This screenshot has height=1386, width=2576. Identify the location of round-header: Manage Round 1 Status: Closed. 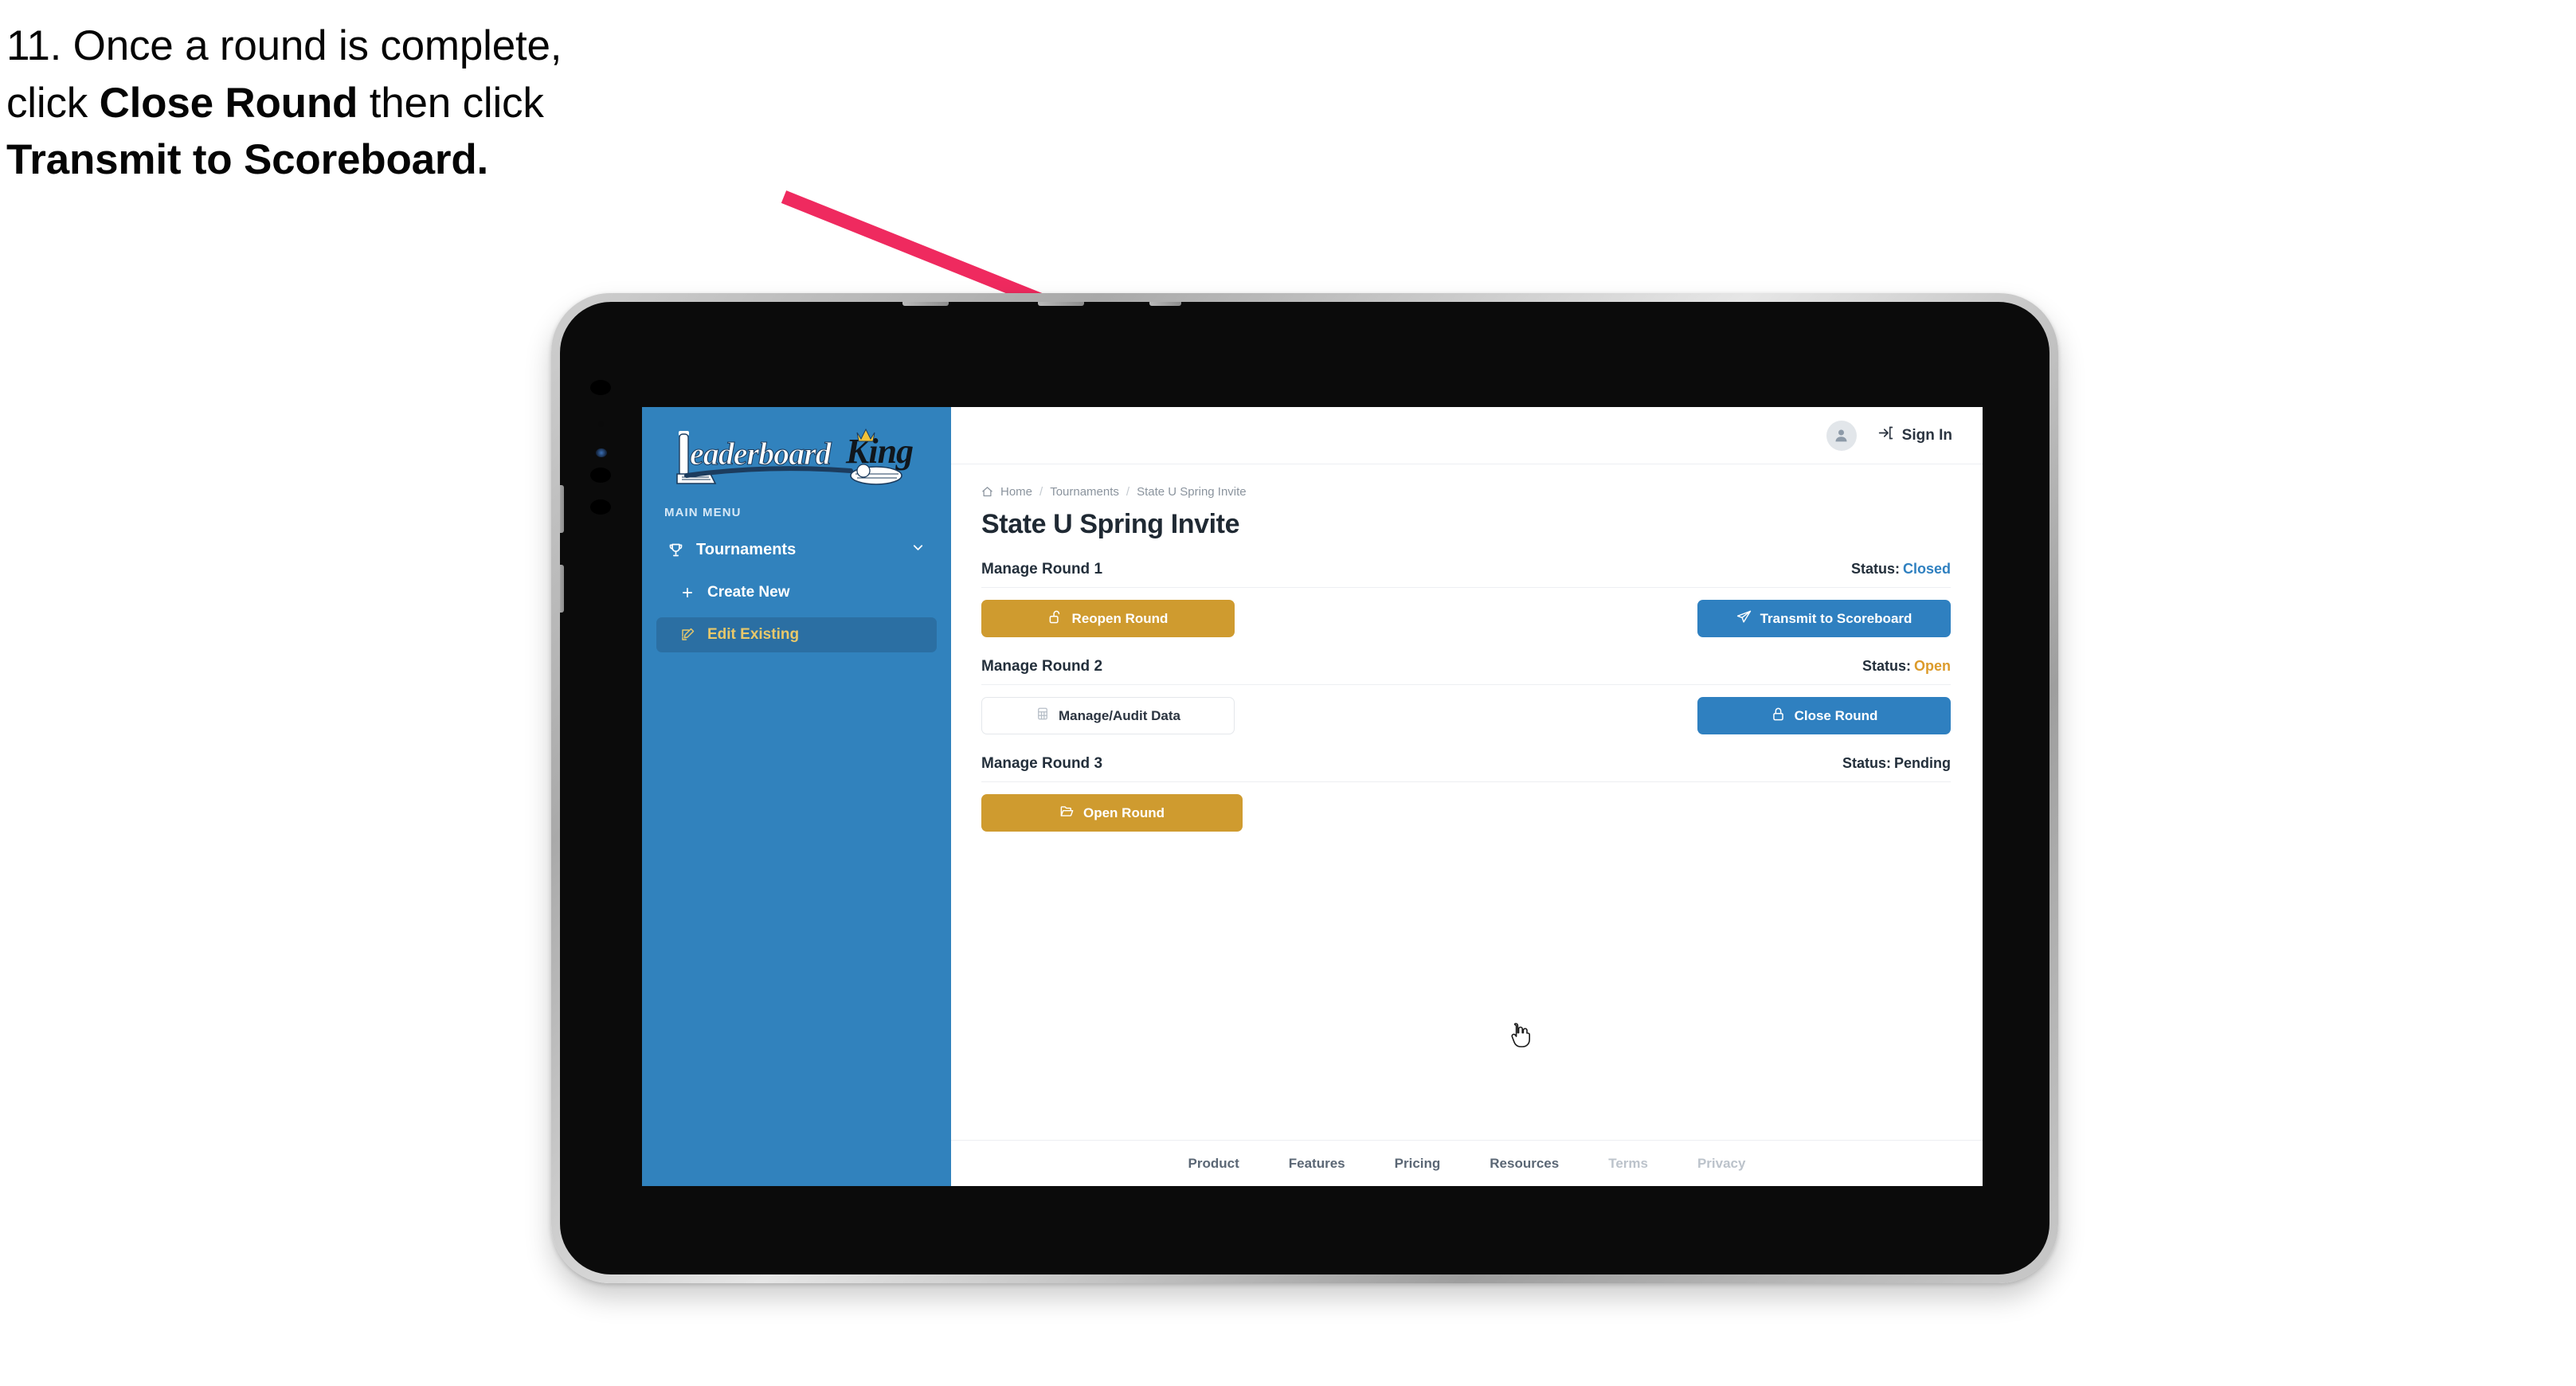
(1466, 574).